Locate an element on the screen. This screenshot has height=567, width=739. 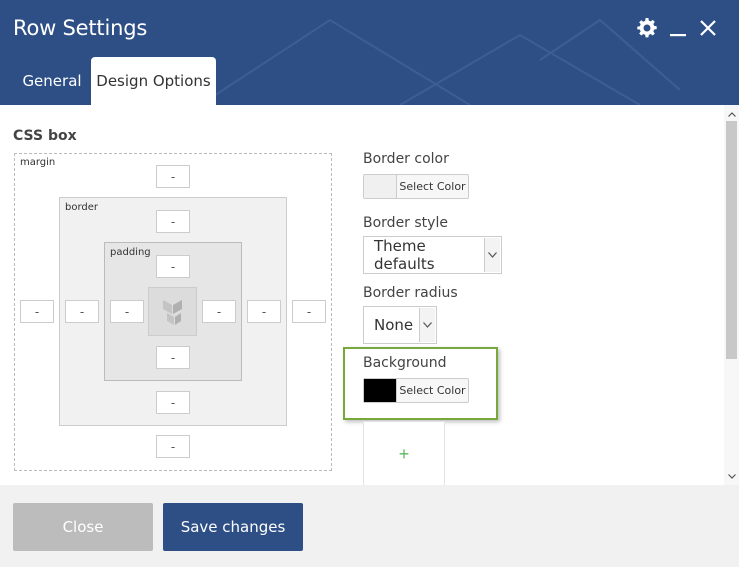
modal-footer: Close Save changes is located at coordinates (369, 526).